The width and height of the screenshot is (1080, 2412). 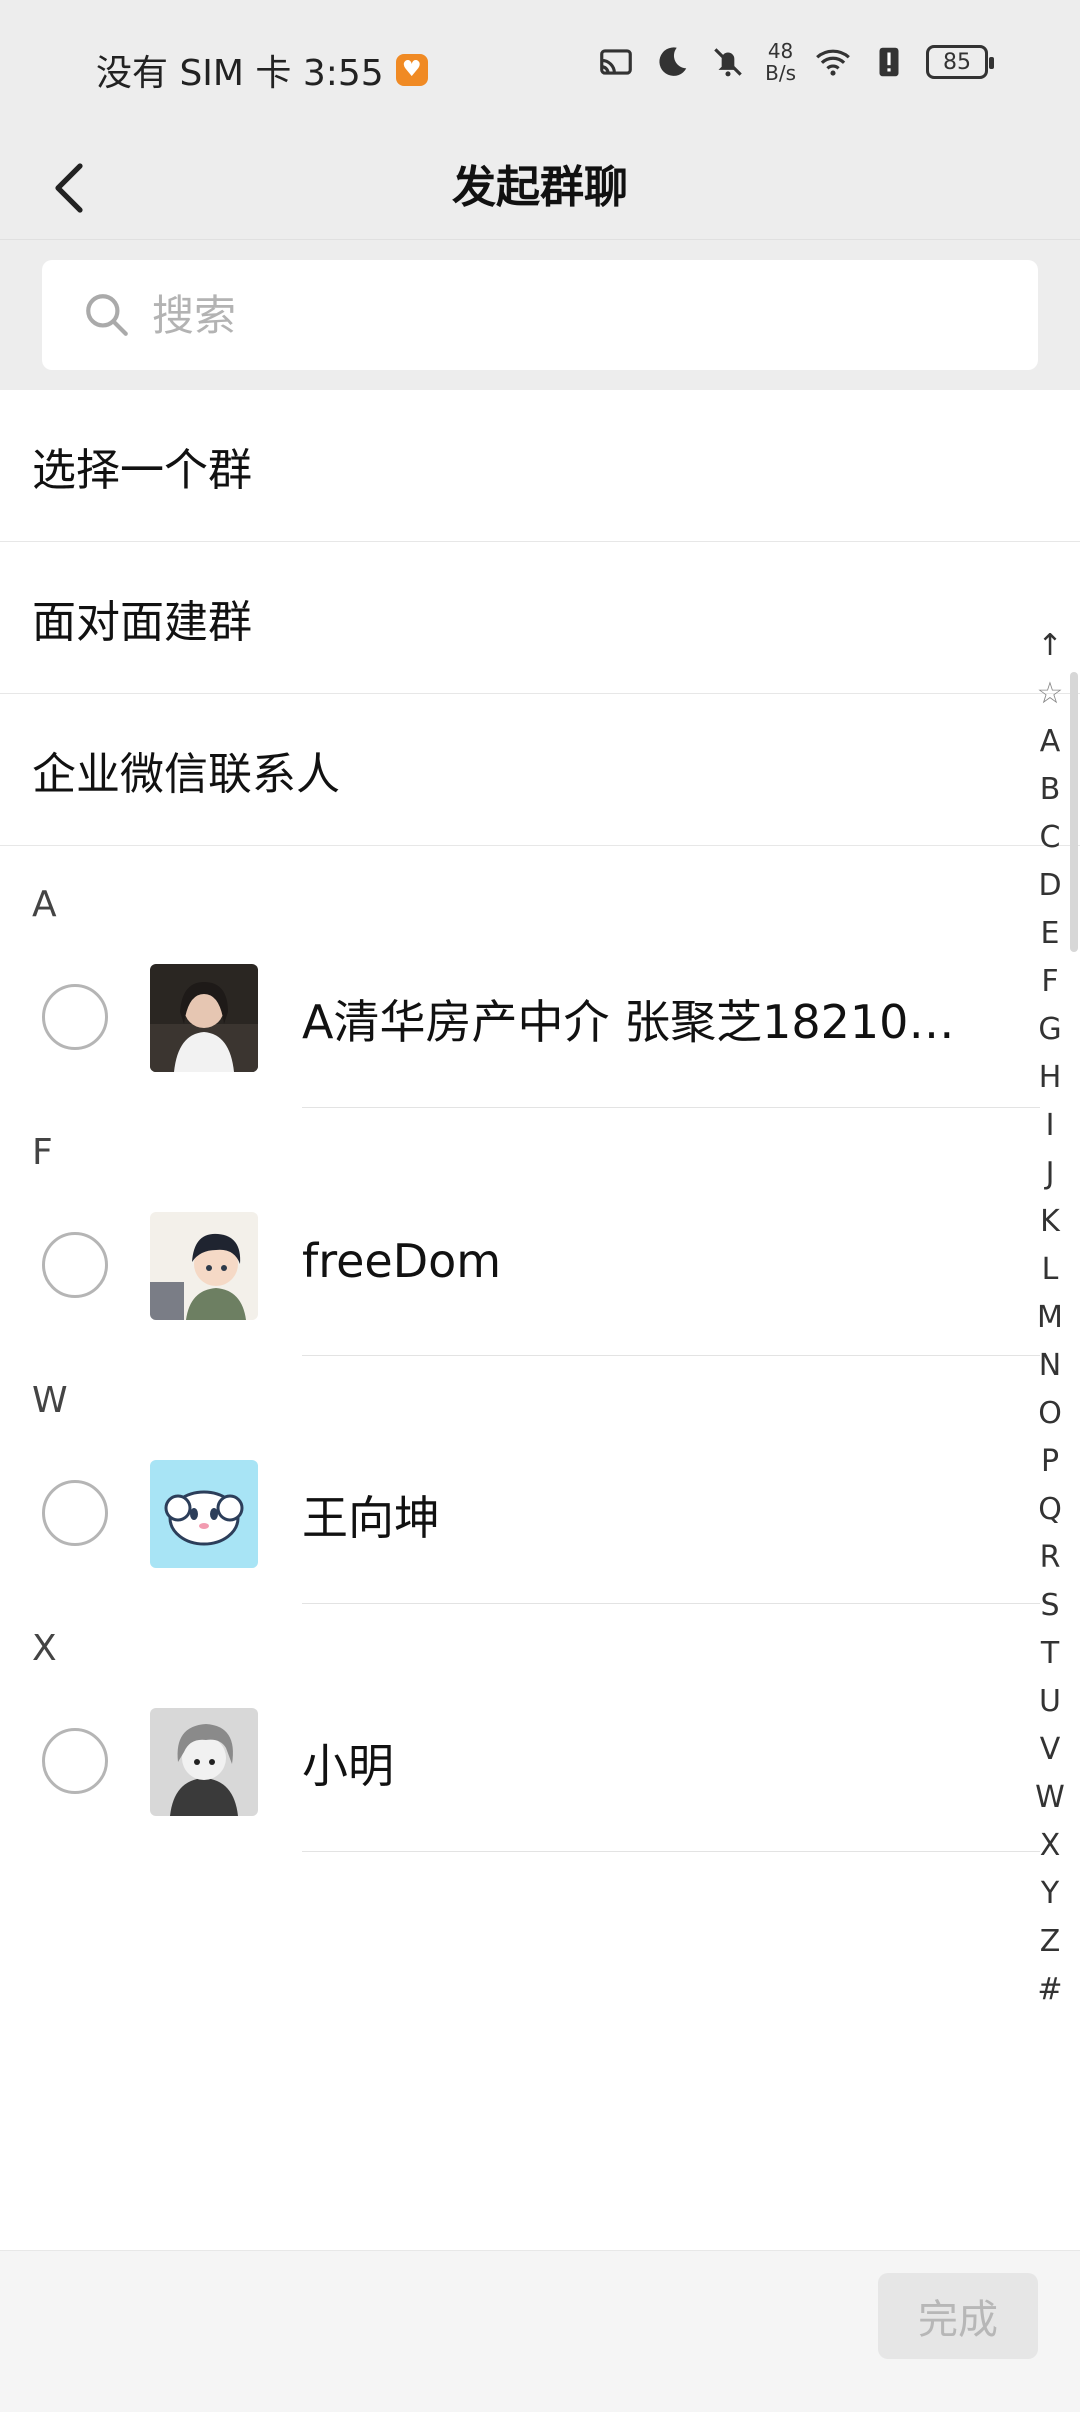 I want to click on index-item-i: I, so click(x=1050, y=1126).